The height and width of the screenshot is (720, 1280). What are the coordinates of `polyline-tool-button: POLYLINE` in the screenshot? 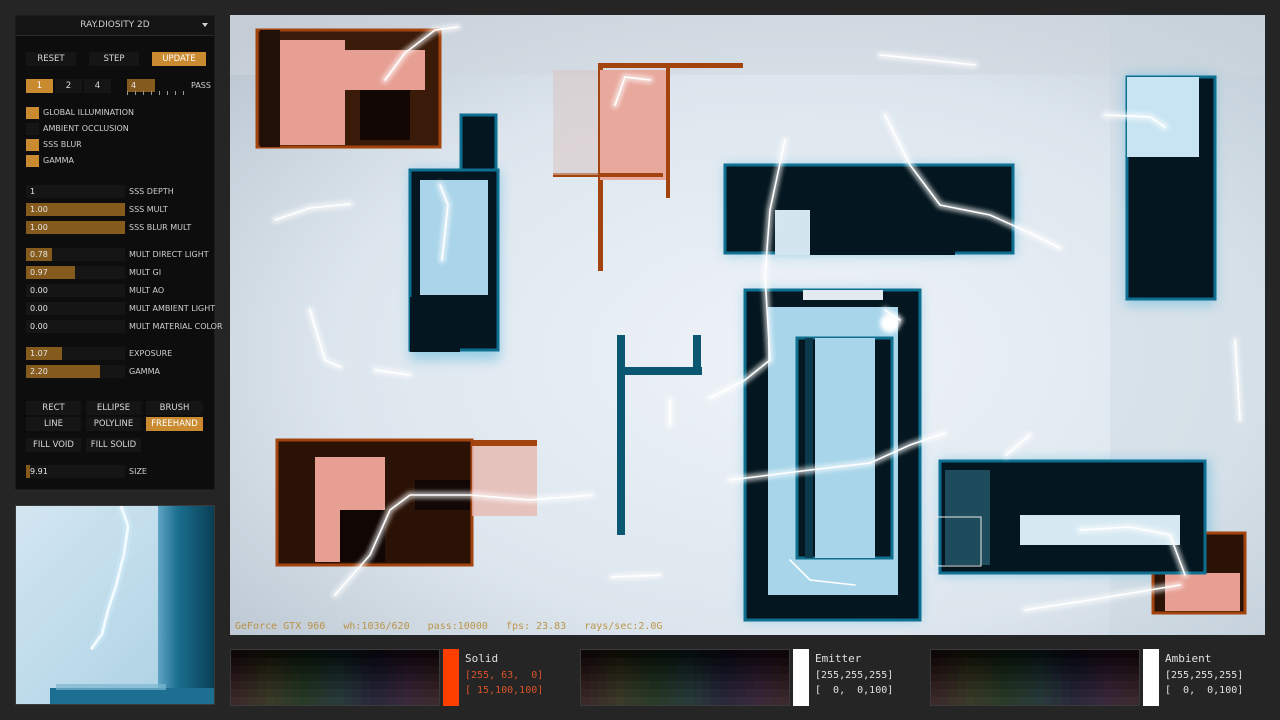 It's located at (113, 424).